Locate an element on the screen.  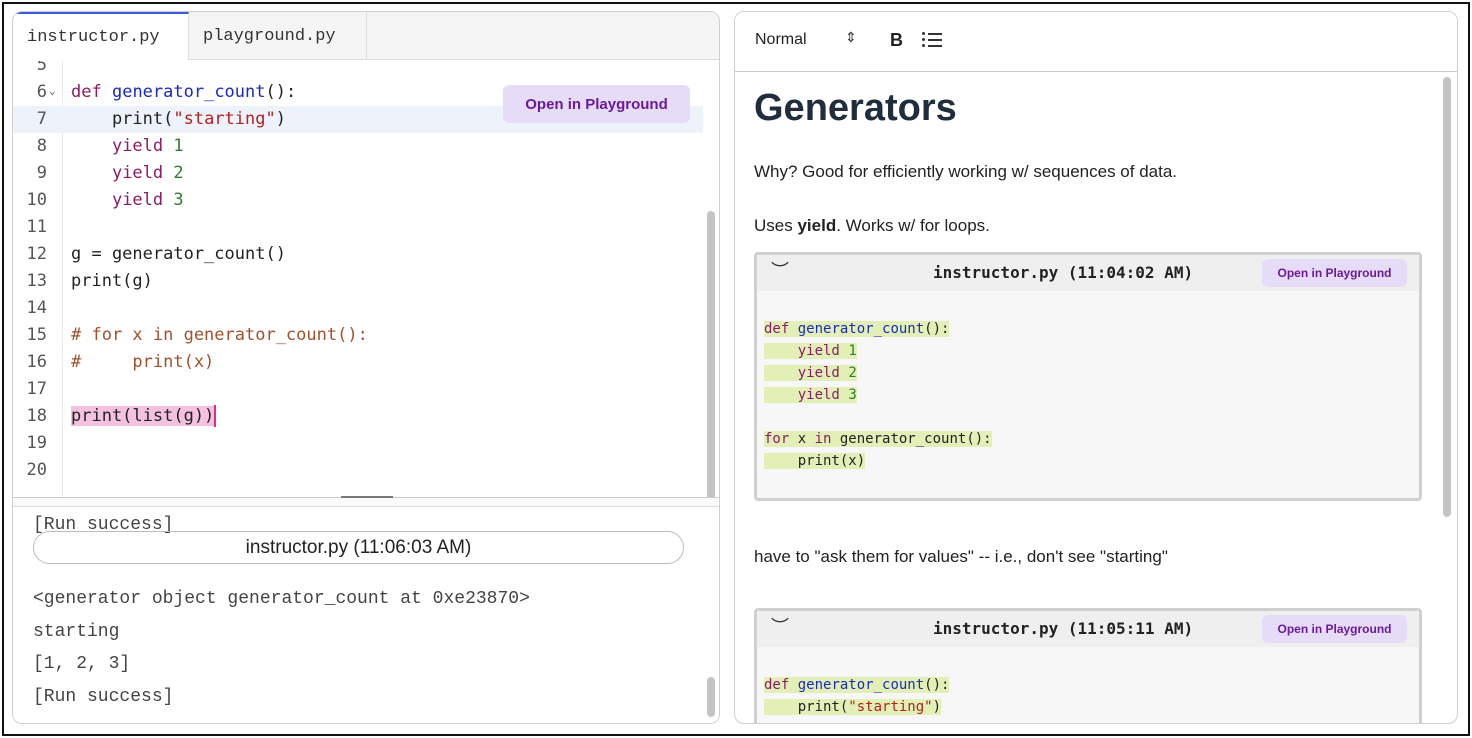
line-number: 9 is located at coordinates (41, 173).